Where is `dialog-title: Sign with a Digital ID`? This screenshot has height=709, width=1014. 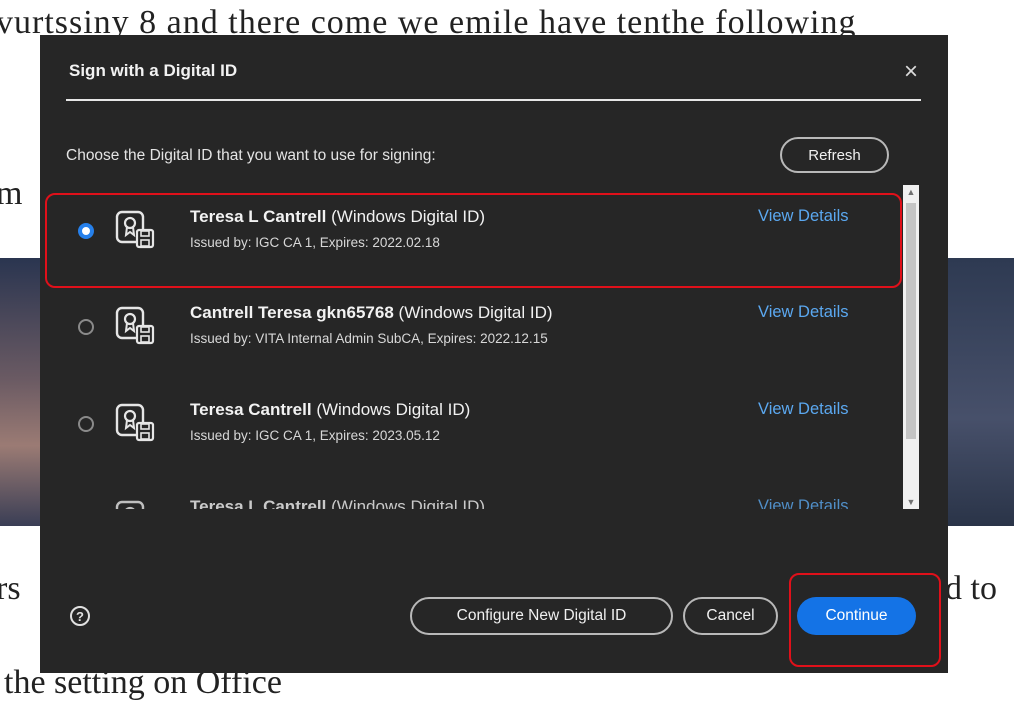
dialog-title: Sign with a Digital ID is located at coordinates (153, 70).